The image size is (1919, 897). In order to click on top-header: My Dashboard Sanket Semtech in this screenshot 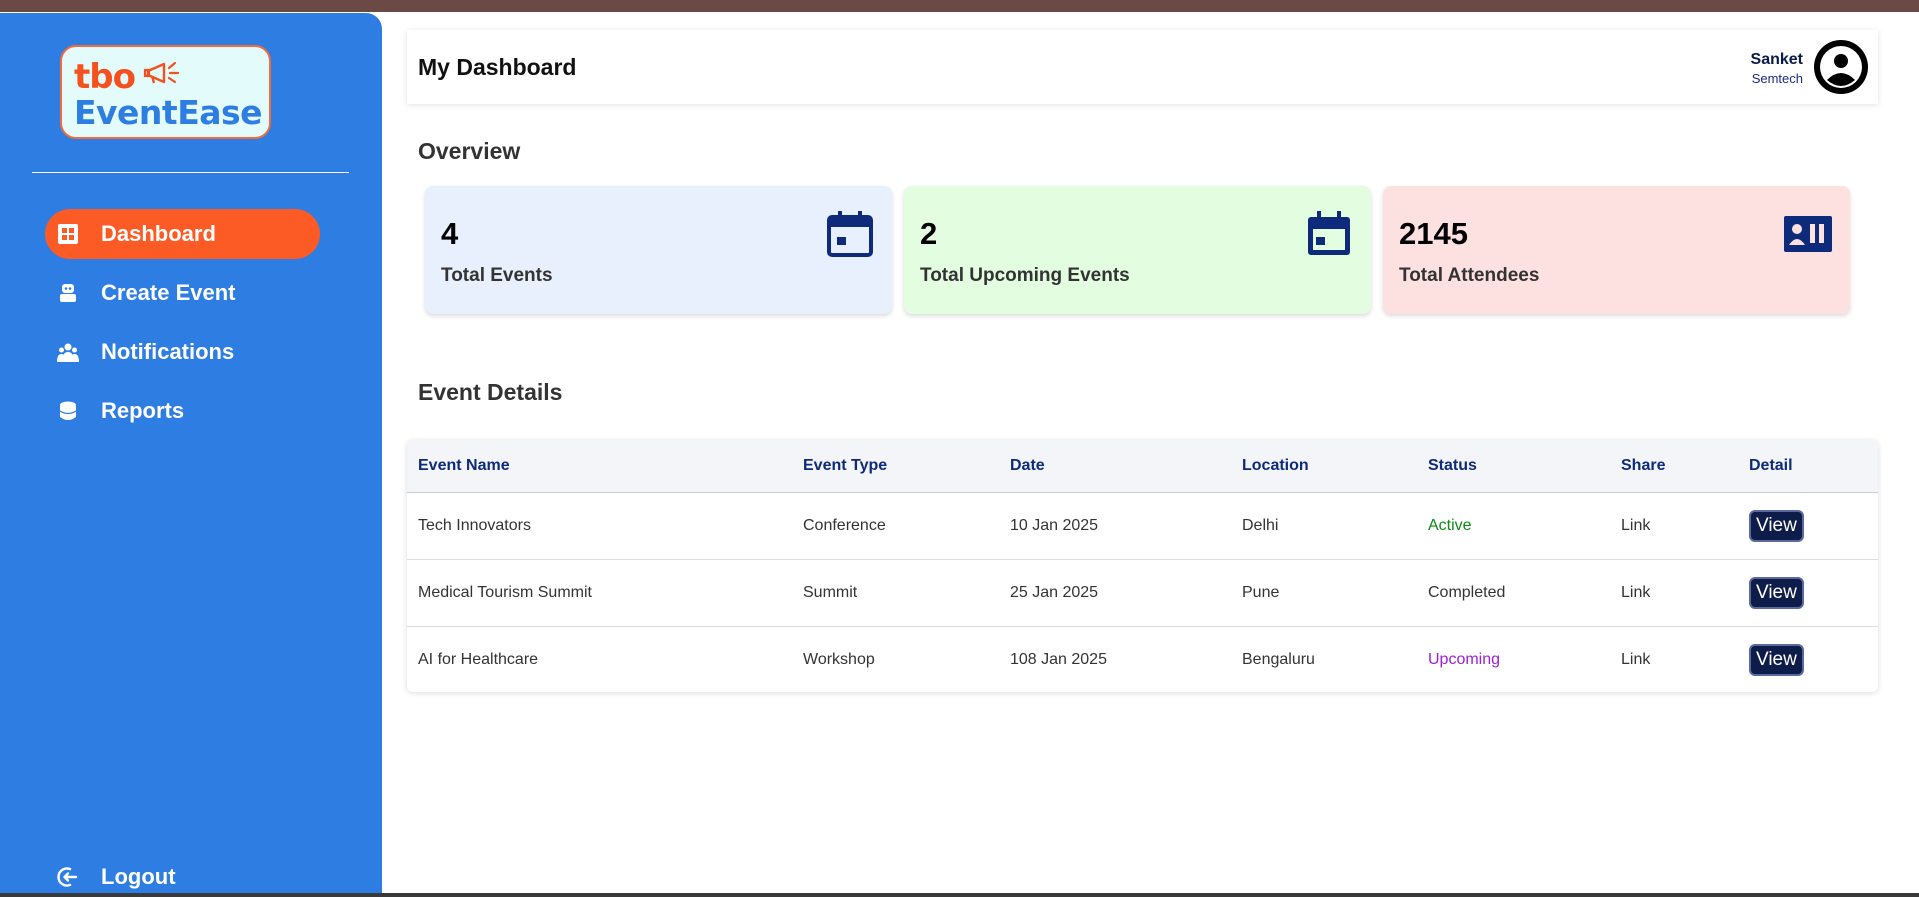, I will do `click(1142, 67)`.